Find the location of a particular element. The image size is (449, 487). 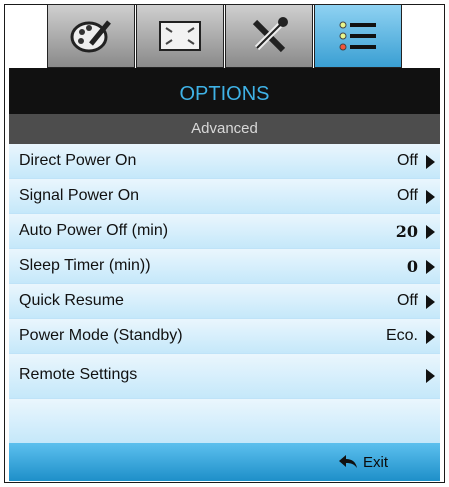

tab-image is located at coordinates (180, 36).